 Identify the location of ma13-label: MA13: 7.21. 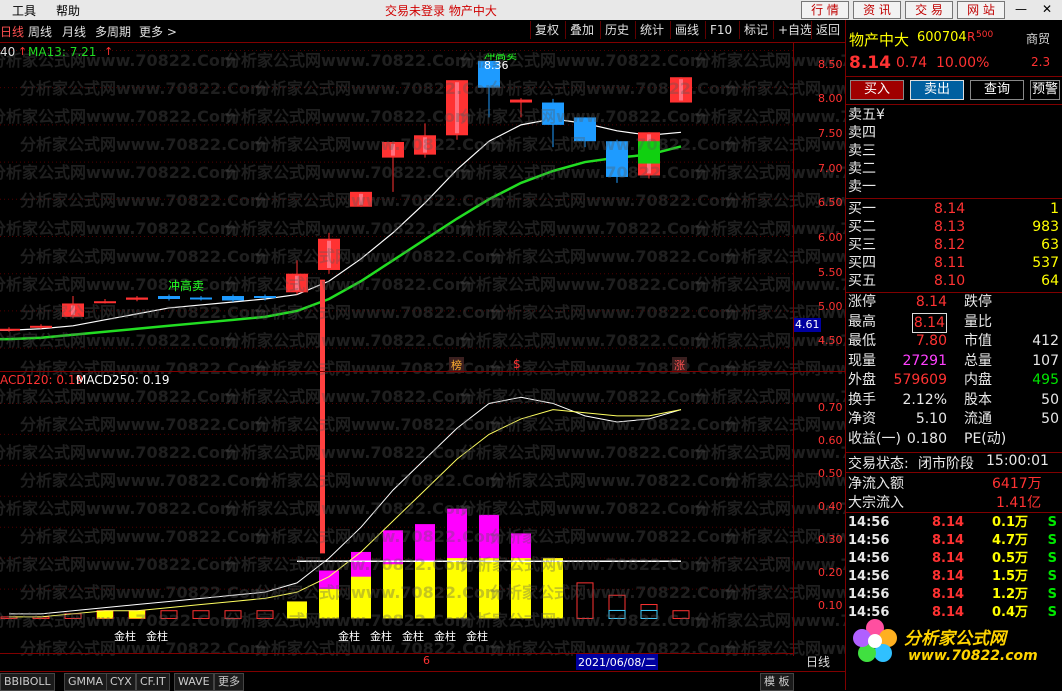
(62, 52).